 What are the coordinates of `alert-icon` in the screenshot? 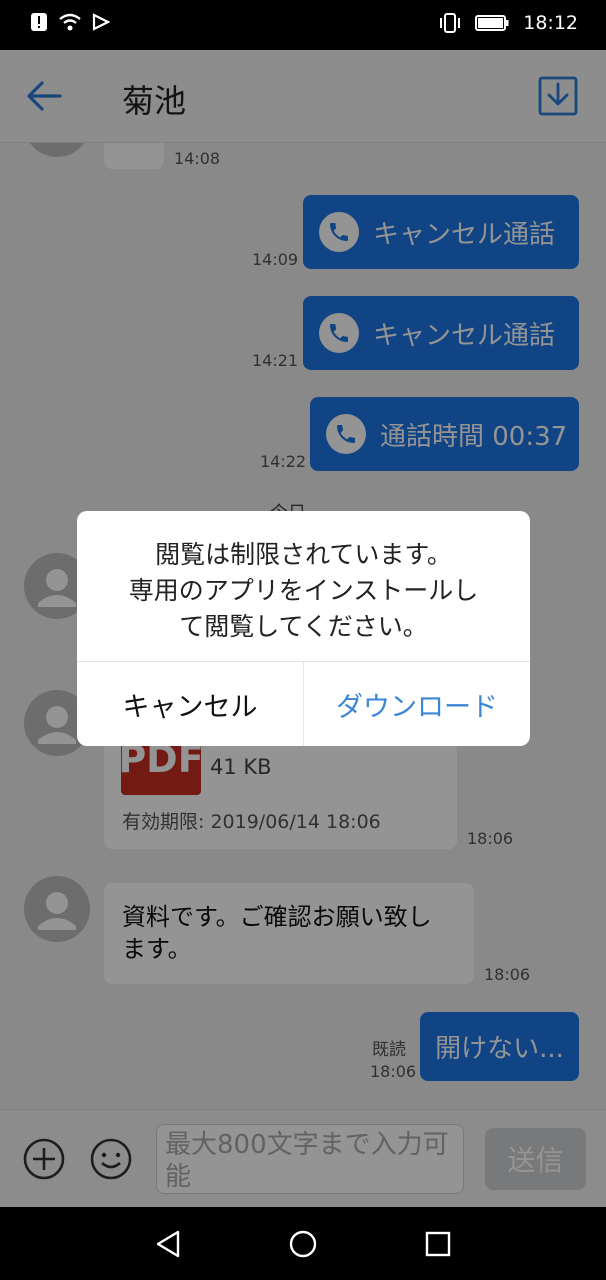 It's located at (39, 22).